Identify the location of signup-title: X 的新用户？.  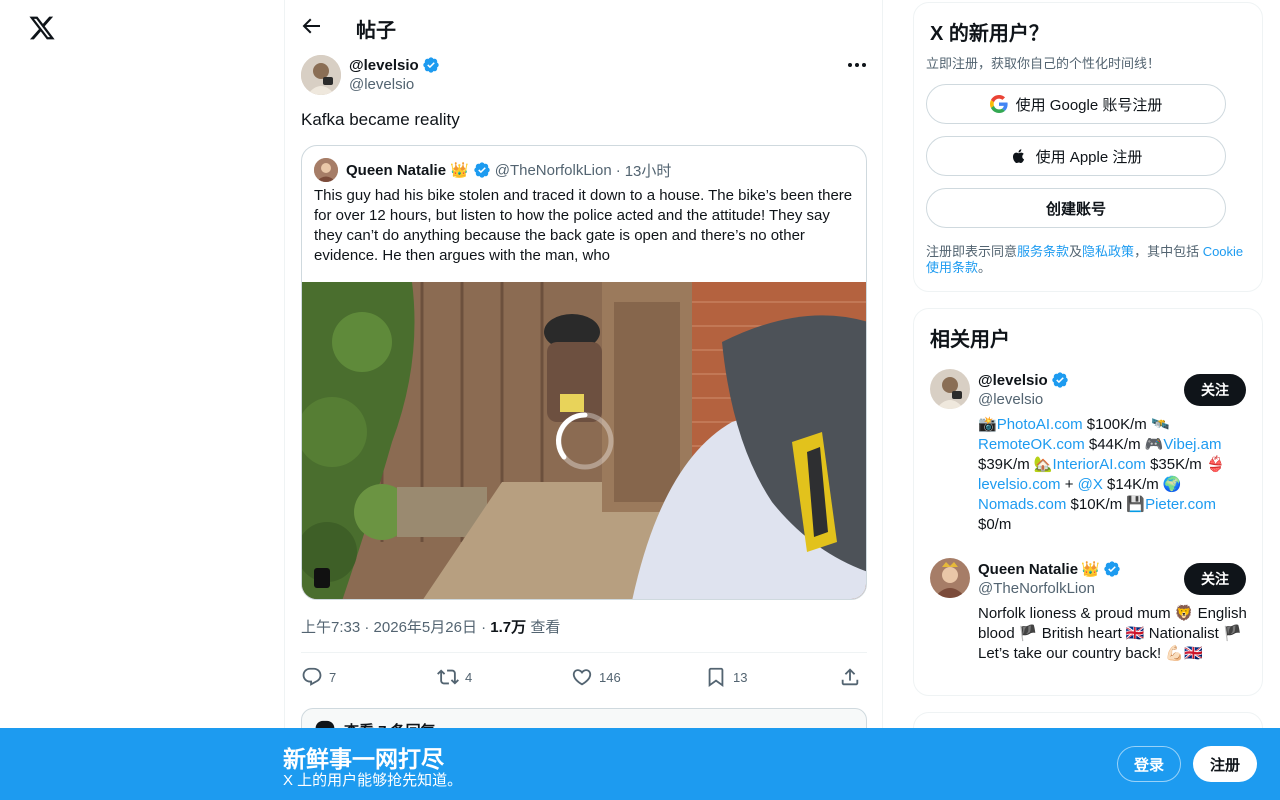
(989, 34).